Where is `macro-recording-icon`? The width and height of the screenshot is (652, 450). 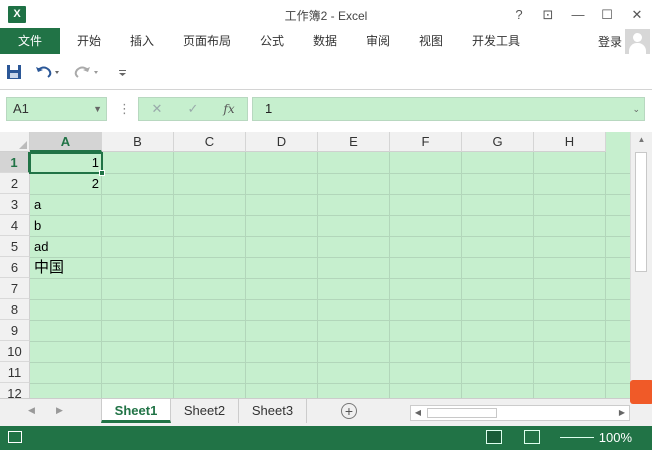
macro-recording-icon is located at coordinates (15, 437).